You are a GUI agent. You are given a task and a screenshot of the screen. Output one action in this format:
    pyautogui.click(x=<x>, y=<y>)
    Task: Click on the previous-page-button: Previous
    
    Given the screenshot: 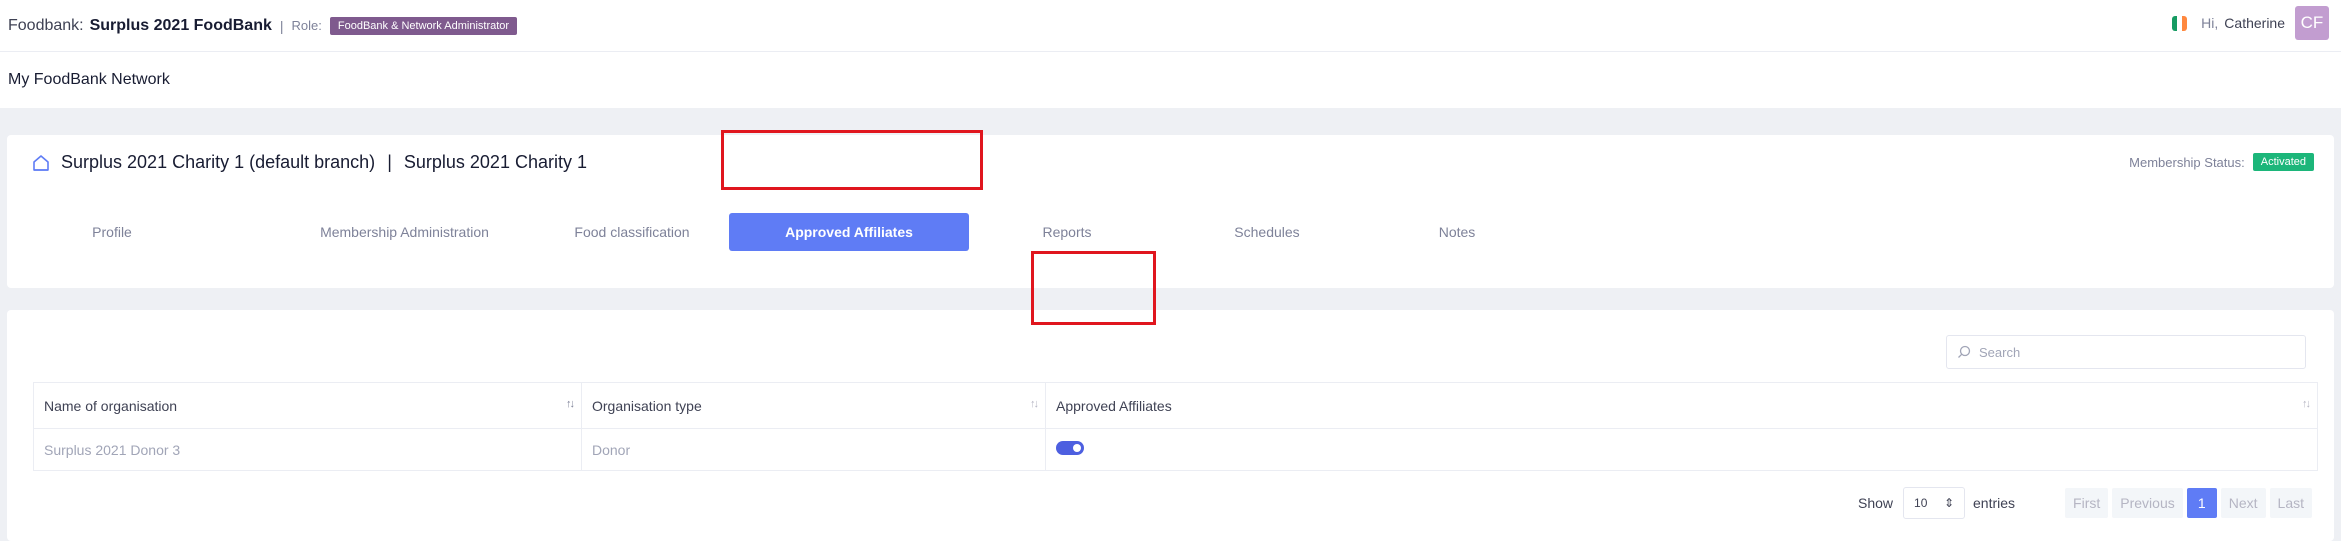 What is the action you would take?
    pyautogui.click(x=2147, y=503)
    